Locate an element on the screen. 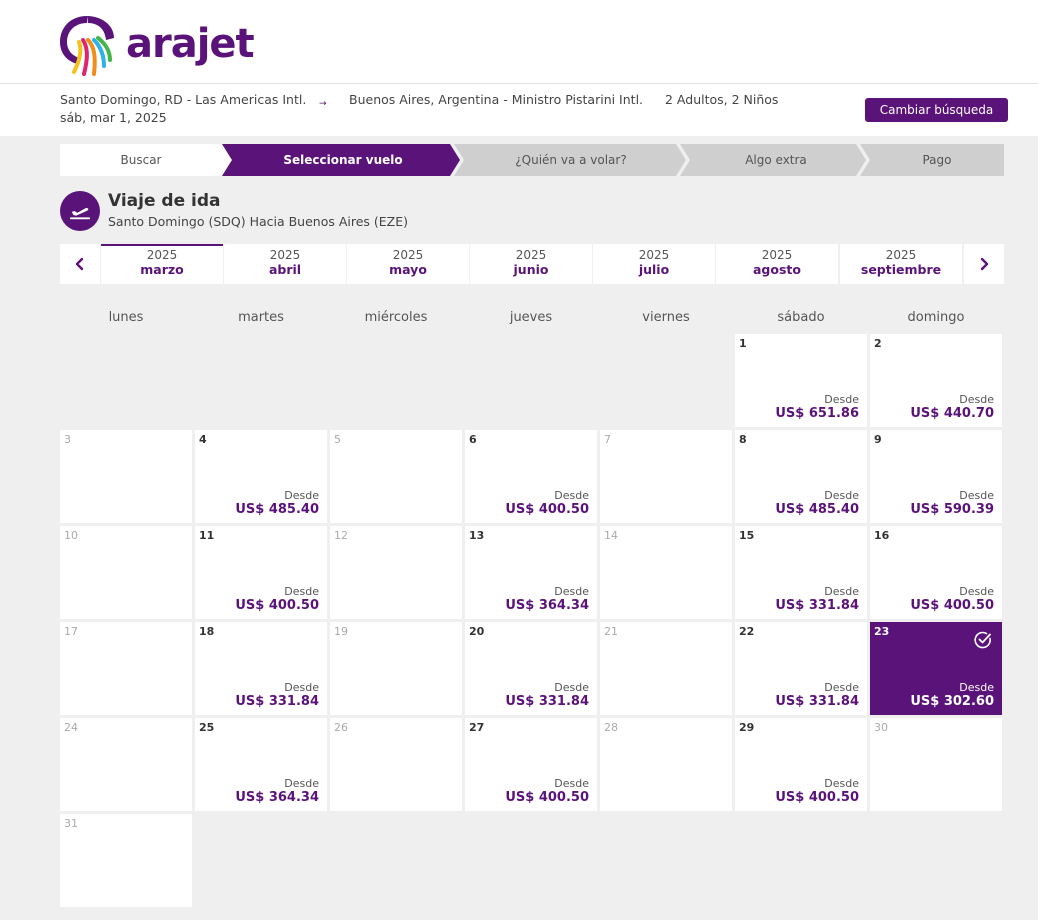 Image resolution: width=1038 pixels, height=920 pixels. day-number: 2 is located at coordinates (878, 343).